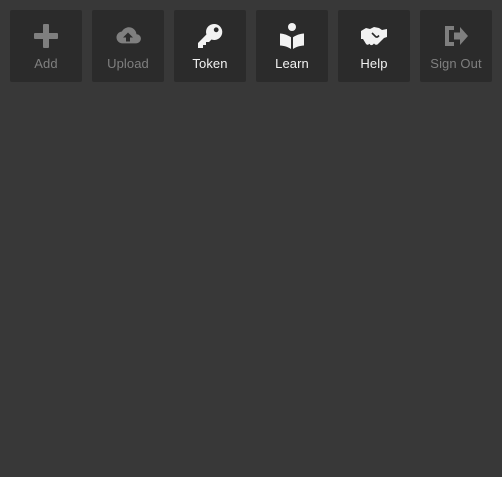  I want to click on learn-button-label: Learn, so click(292, 63).